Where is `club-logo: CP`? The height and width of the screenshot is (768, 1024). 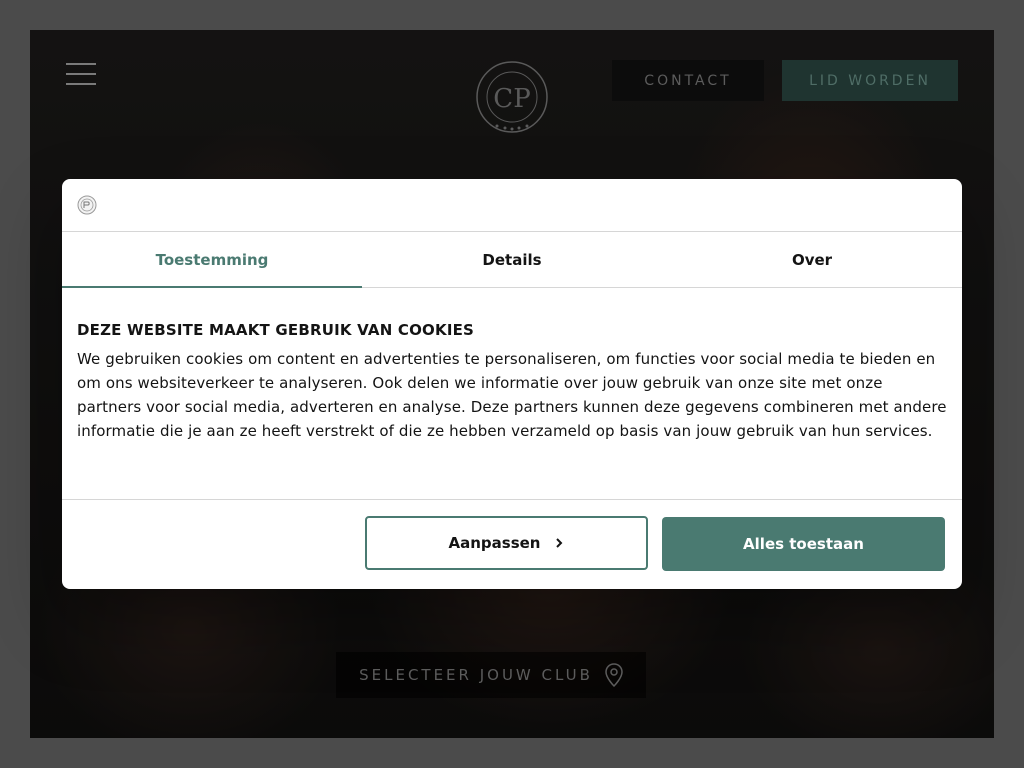
club-logo: CP is located at coordinates (512, 97).